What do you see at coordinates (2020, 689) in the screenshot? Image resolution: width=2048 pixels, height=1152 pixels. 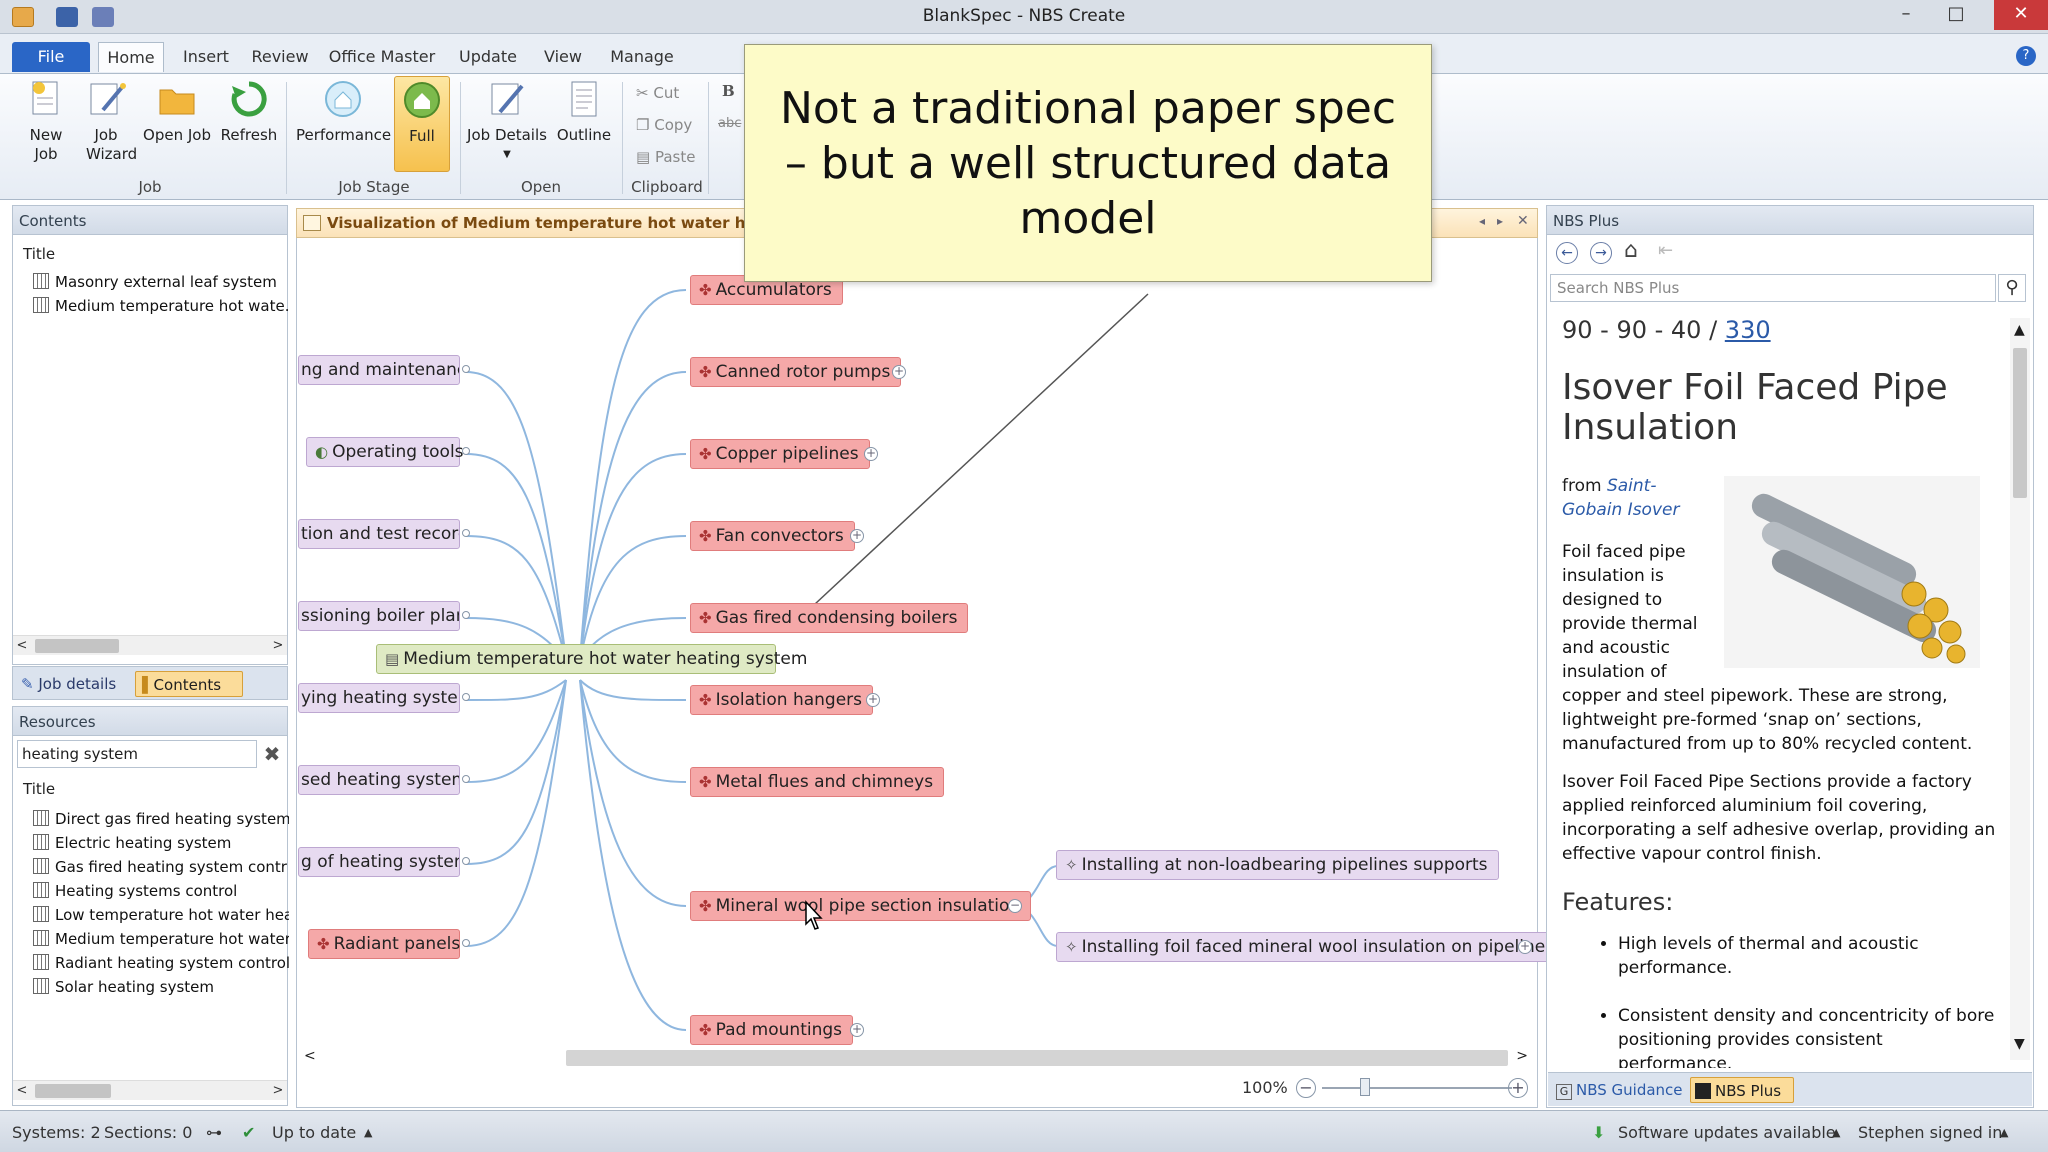 I see `nbs-vscrollbar: ▲ ▼` at bounding box center [2020, 689].